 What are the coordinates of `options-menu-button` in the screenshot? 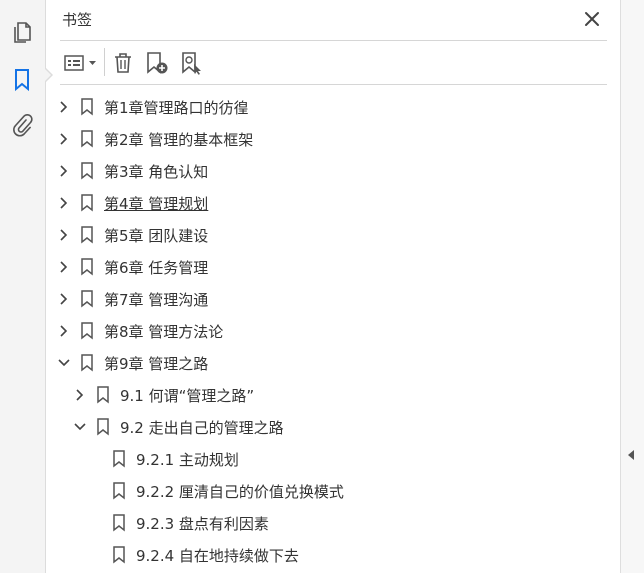 It's located at (80, 63).